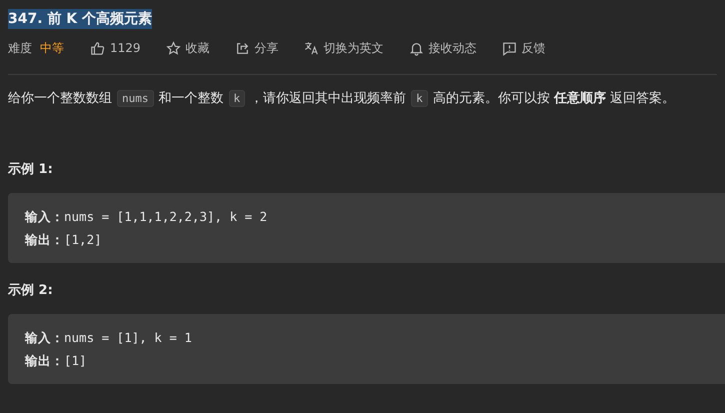 This screenshot has height=413, width=725. Describe the element at coordinates (146, 217) in the screenshot. I see `example-line: 输入：nums = [1,1,1,2,2,3], k = 2` at that location.